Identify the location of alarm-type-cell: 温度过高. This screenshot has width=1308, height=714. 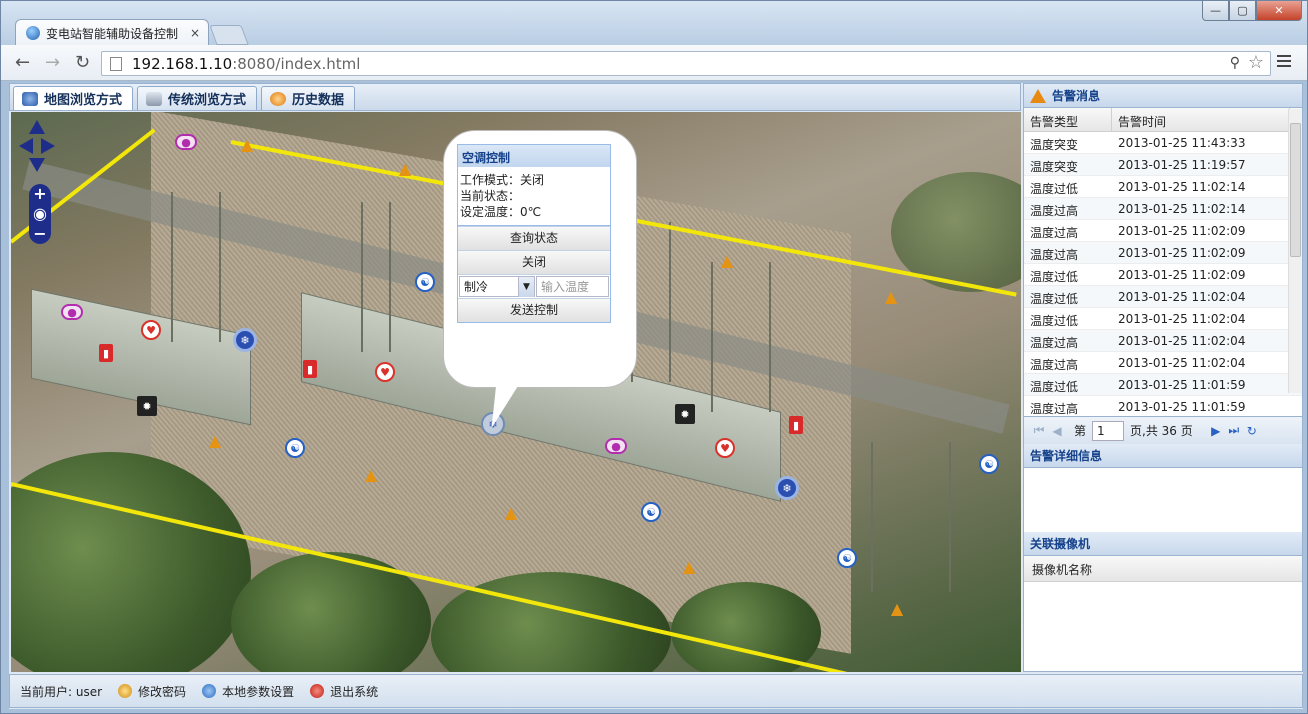
(1054, 365).